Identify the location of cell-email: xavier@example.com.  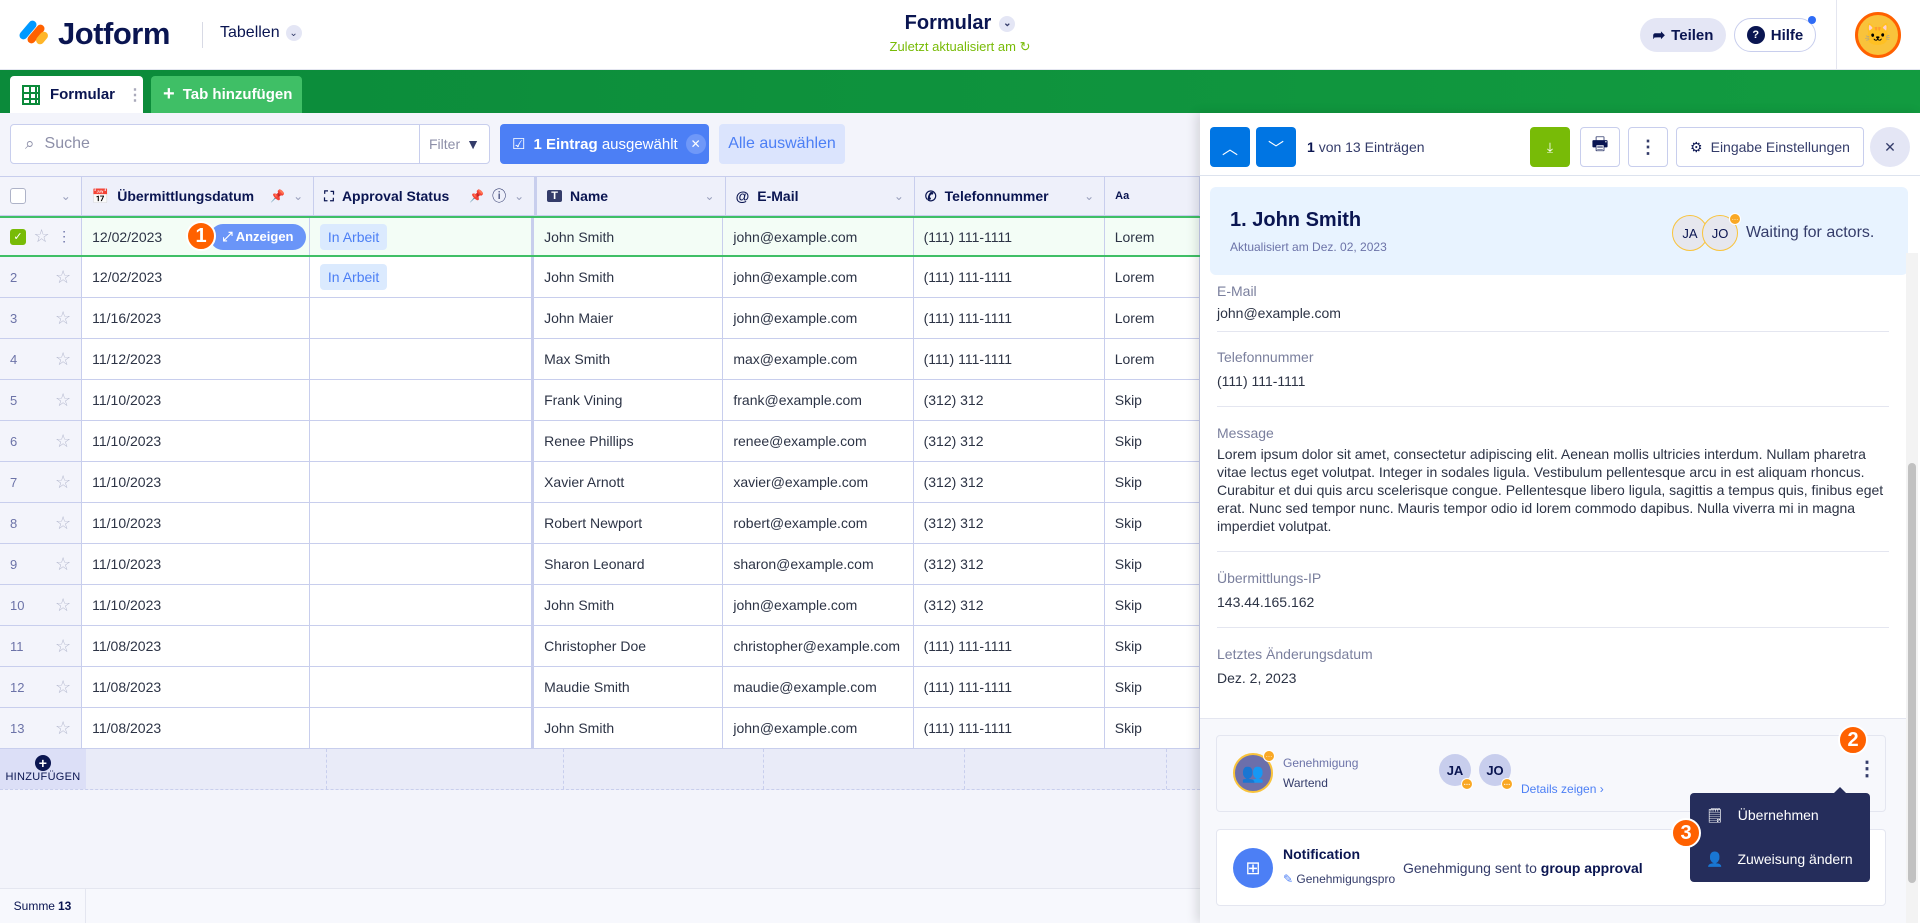
(818, 482).